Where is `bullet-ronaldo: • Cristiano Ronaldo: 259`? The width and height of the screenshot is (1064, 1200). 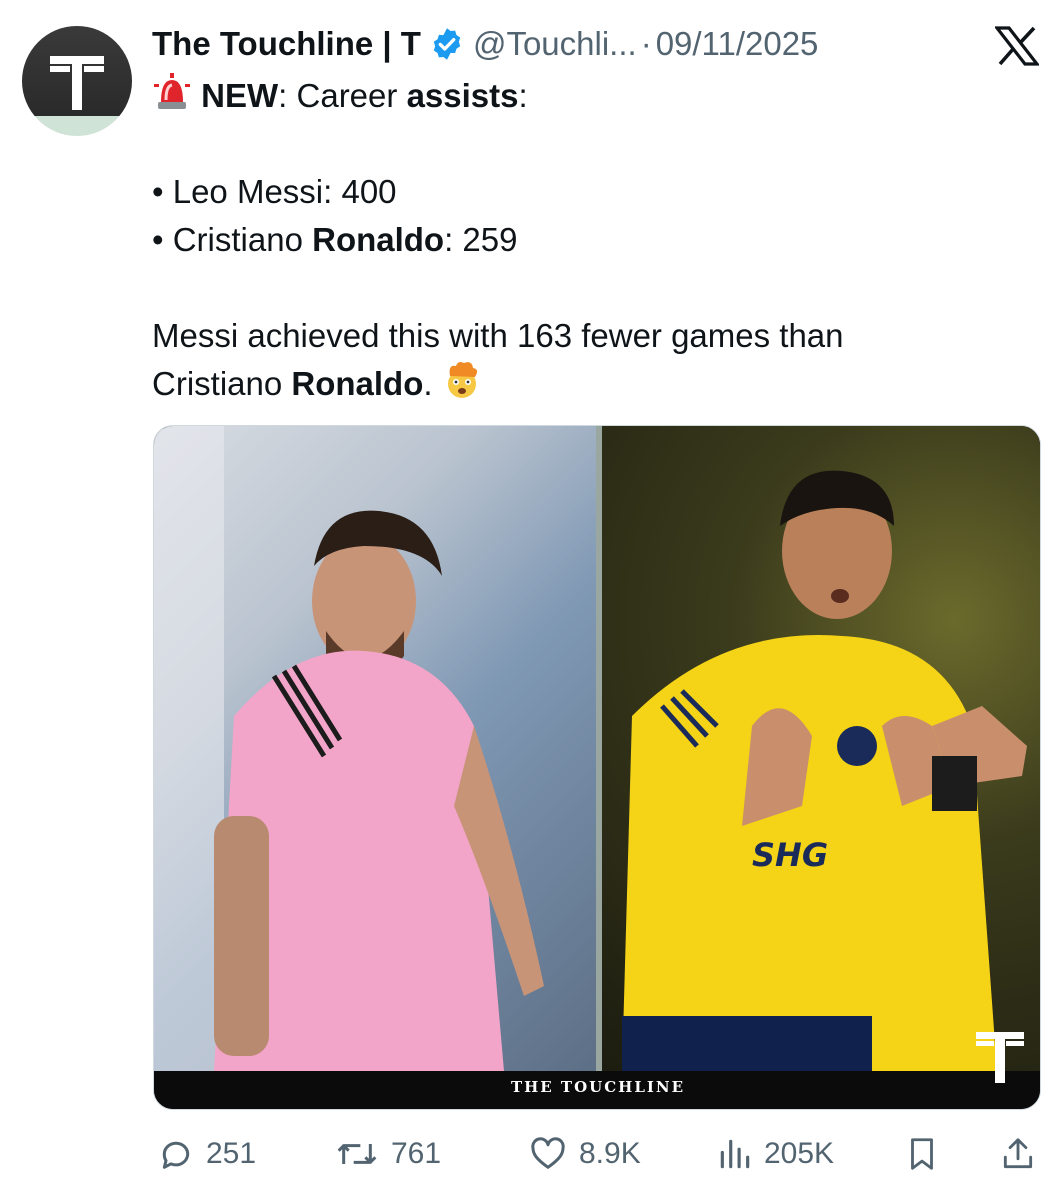 bullet-ronaldo: • Cristiano Ronaldo: 259 is located at coordinates (592, 240).